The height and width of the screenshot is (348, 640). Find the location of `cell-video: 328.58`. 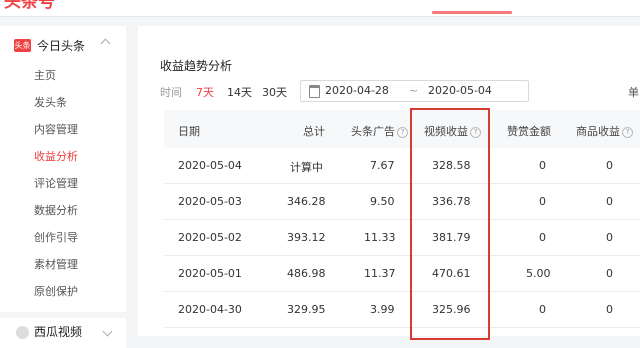

cell-video: 328.58 is located at coordinates (451, 165).